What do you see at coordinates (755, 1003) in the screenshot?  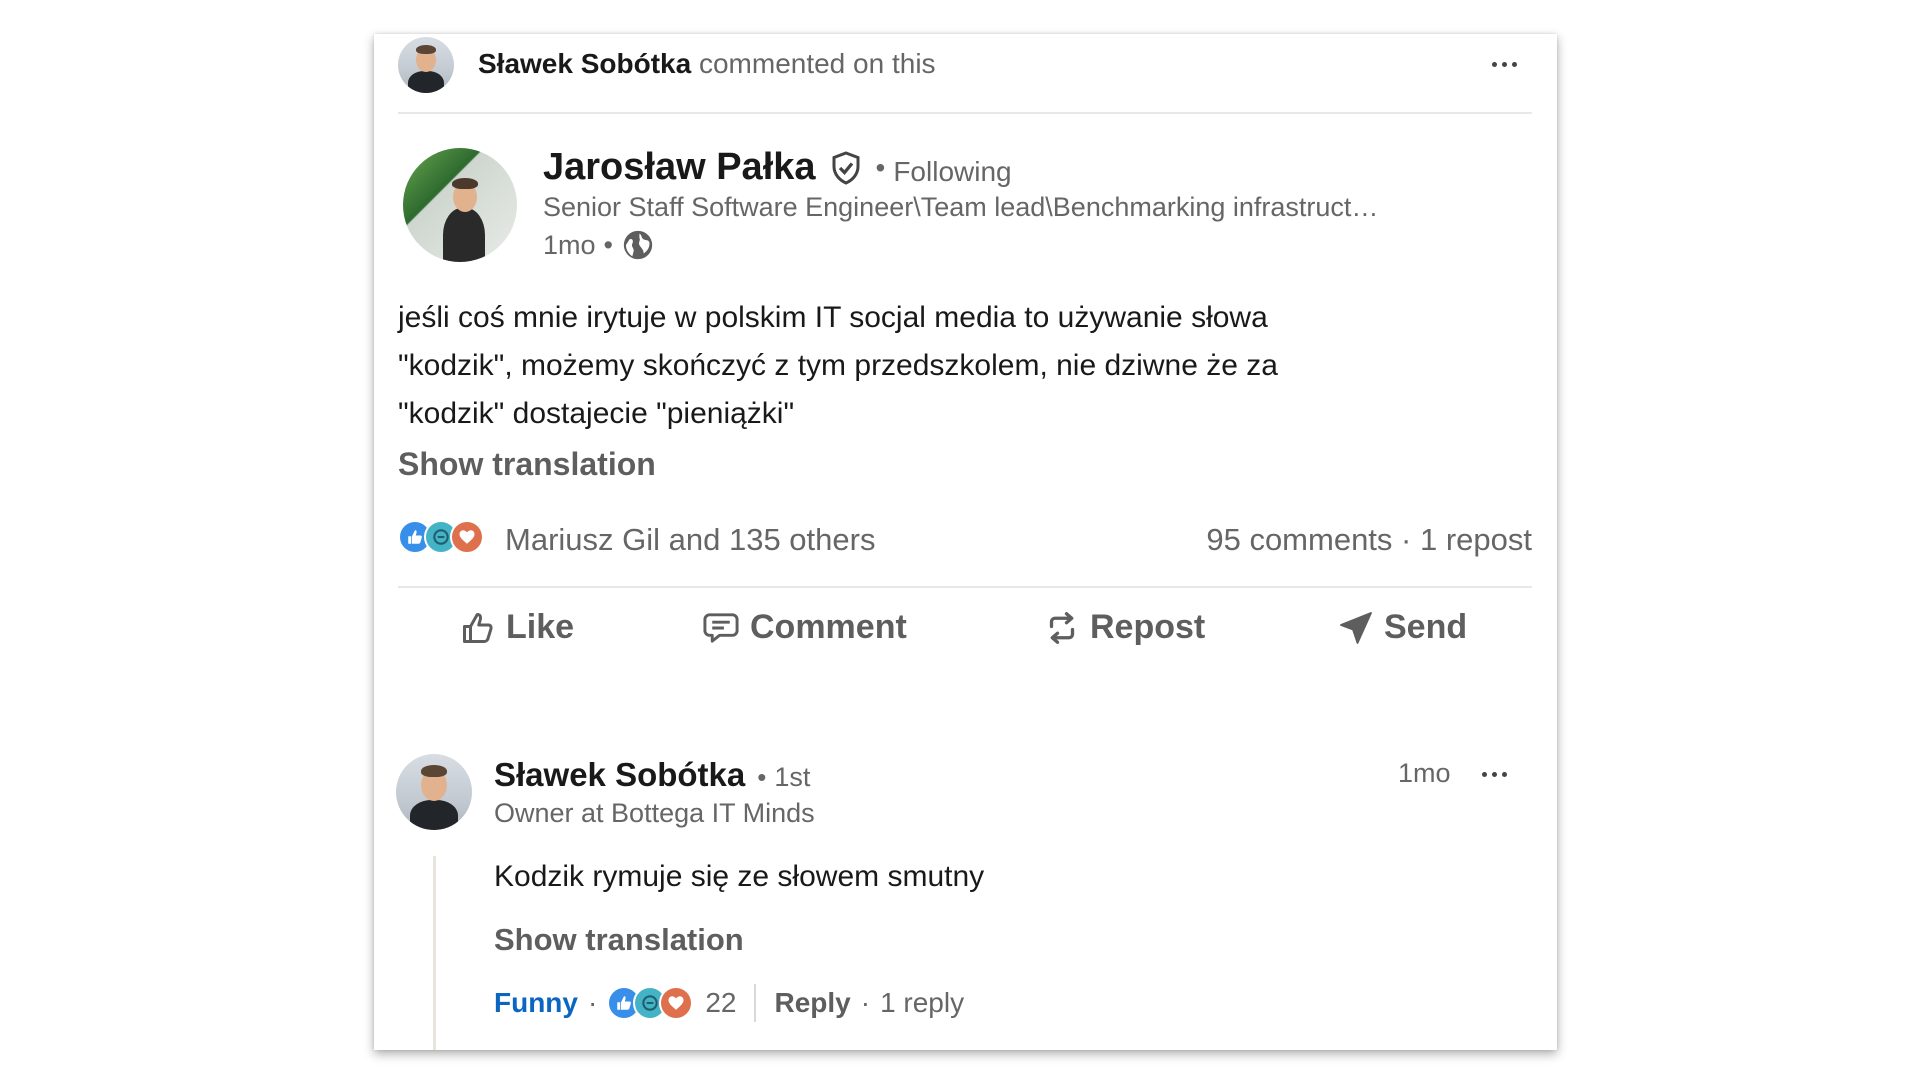 I see `comment-bar-divider` at bounding box center [755, 1003].